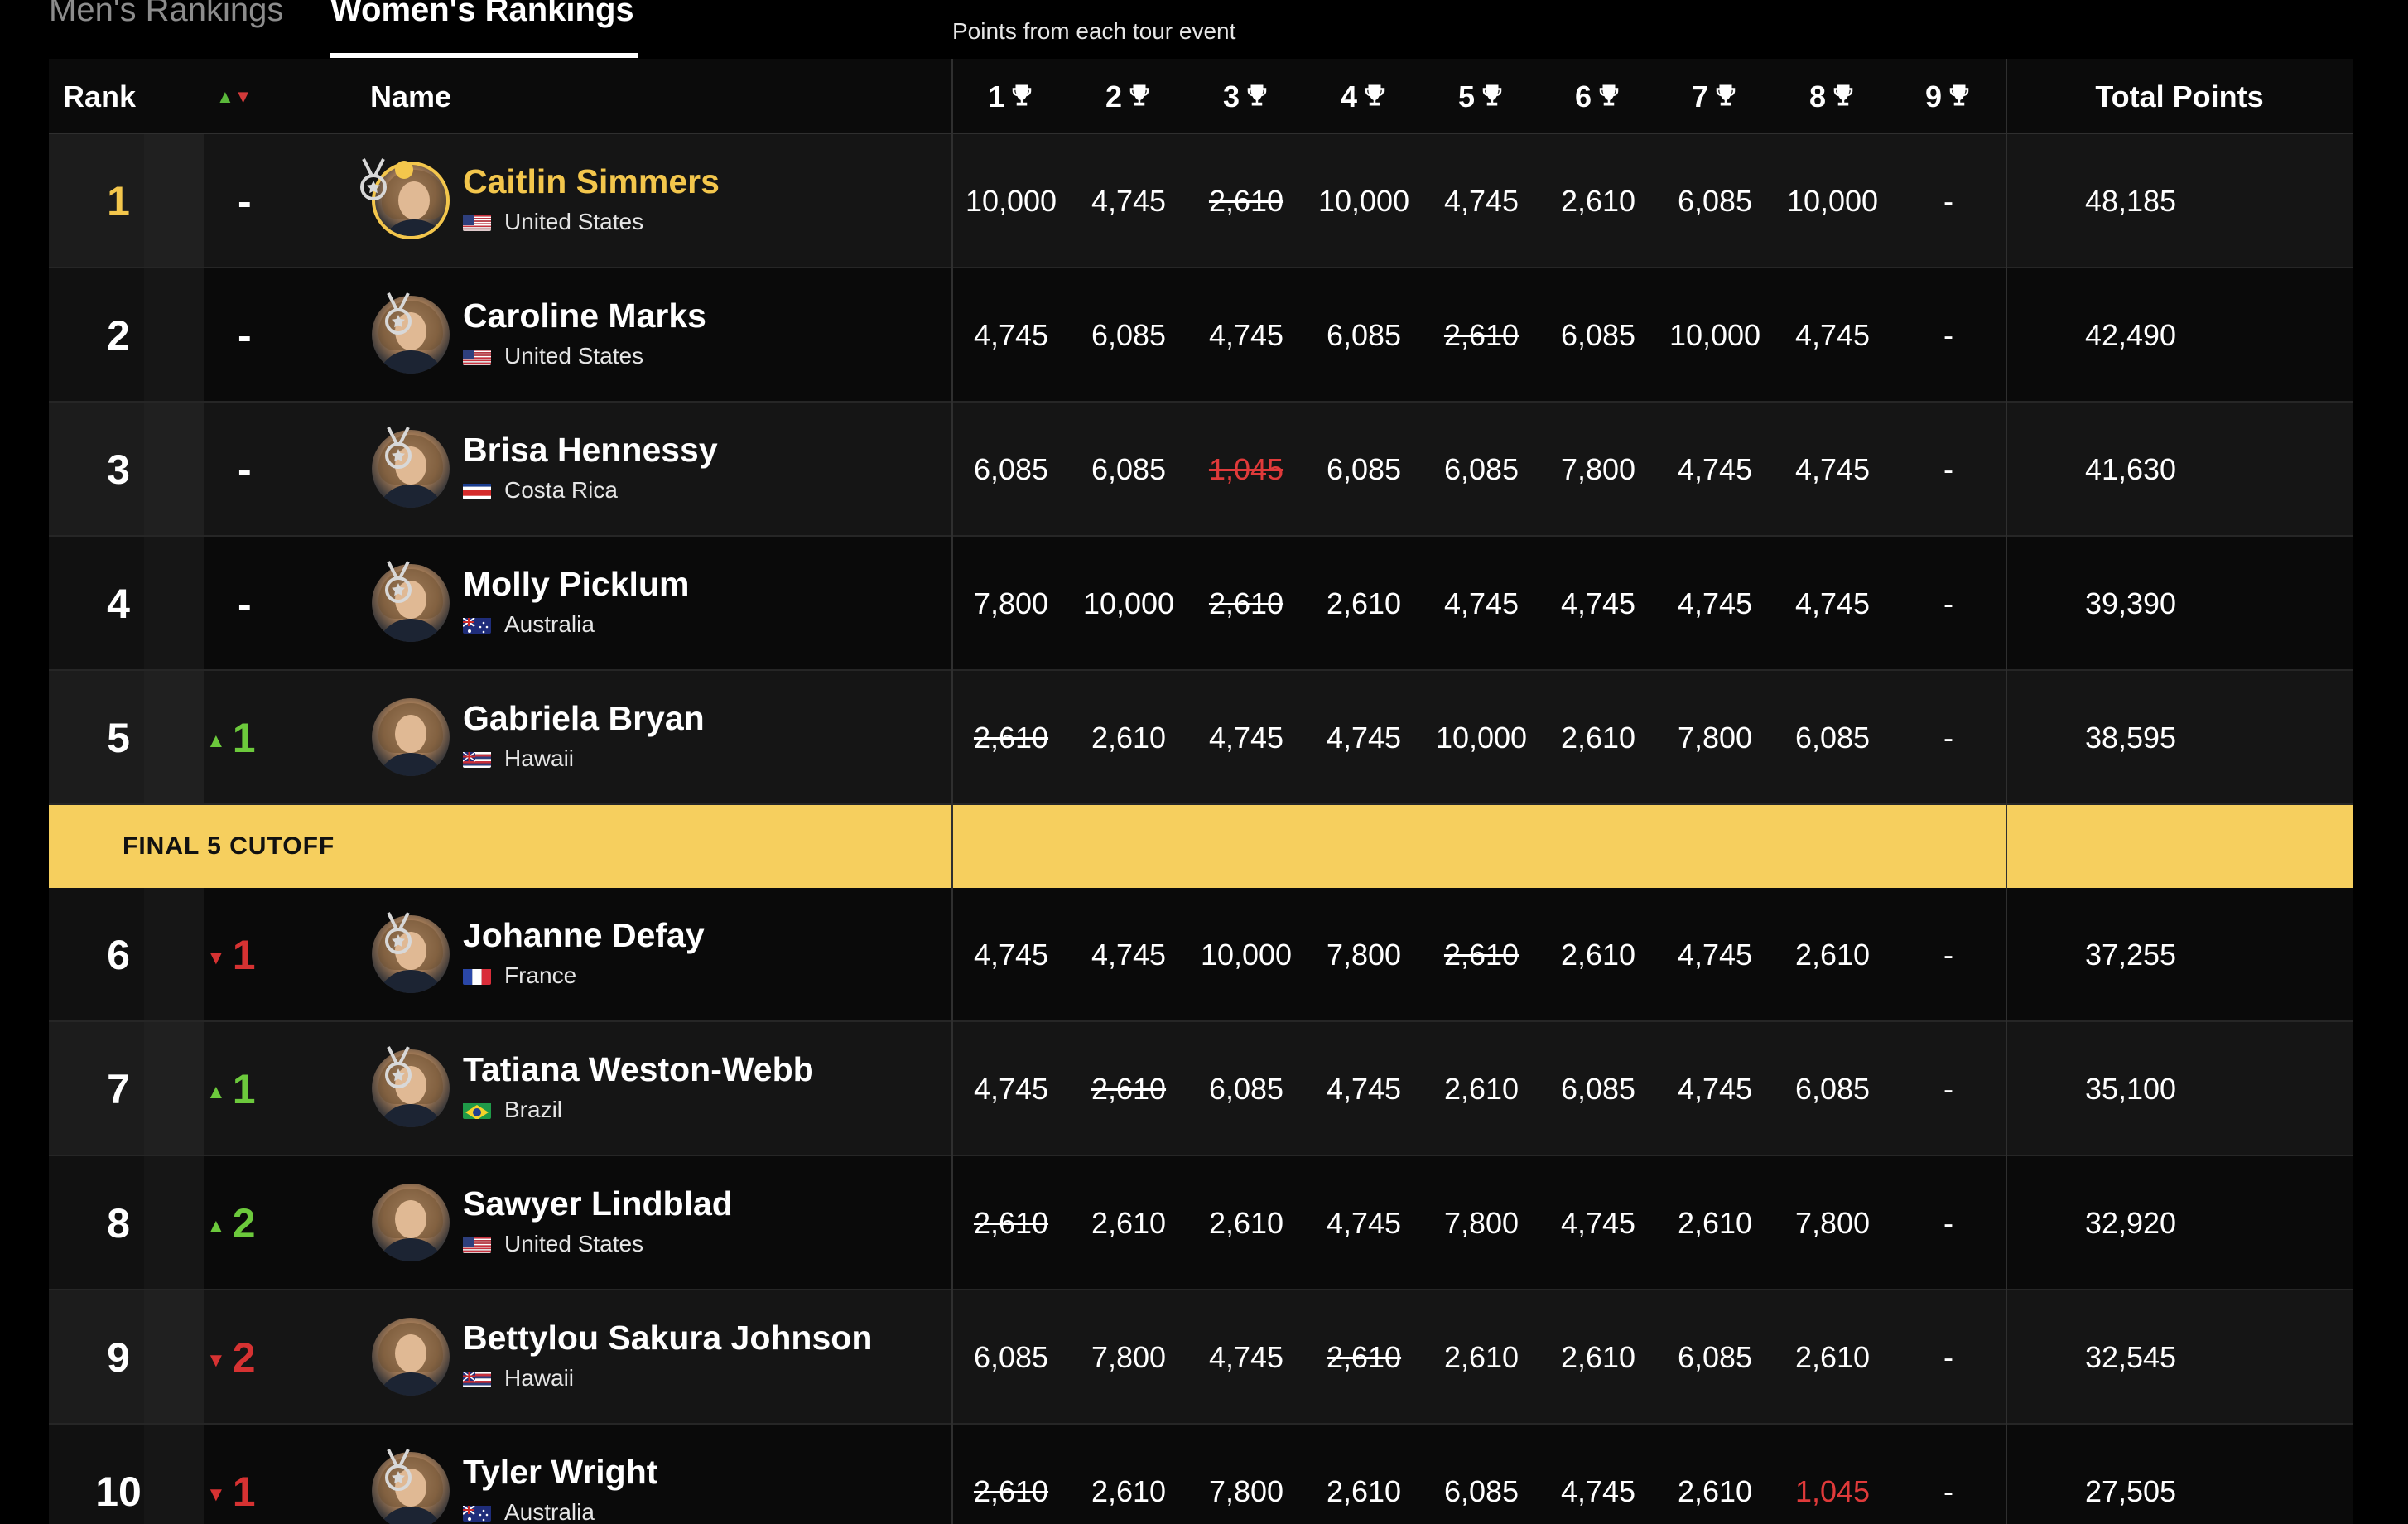  I want to click on flag-hi-icon, so click(477, 1378).